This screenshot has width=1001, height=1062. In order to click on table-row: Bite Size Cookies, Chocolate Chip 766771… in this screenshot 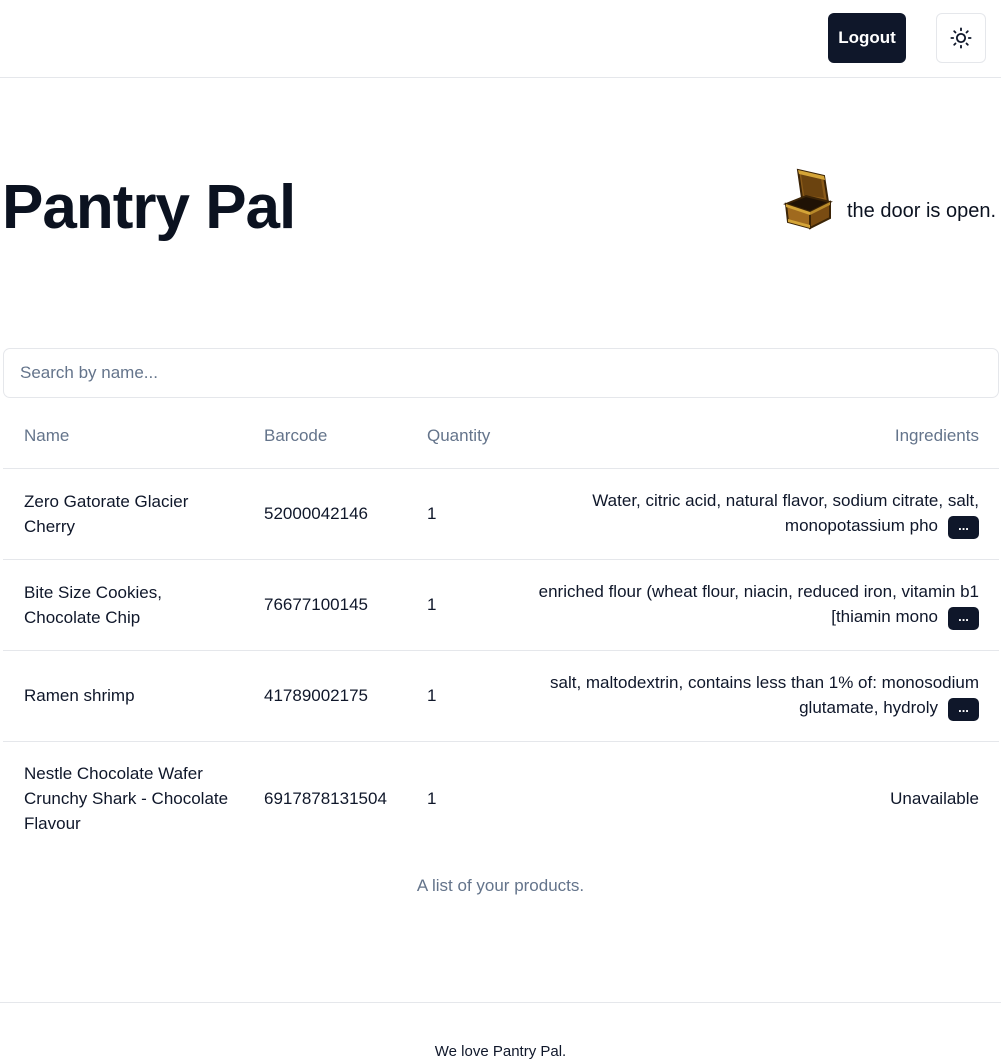, I will do `click(501, 605)`.